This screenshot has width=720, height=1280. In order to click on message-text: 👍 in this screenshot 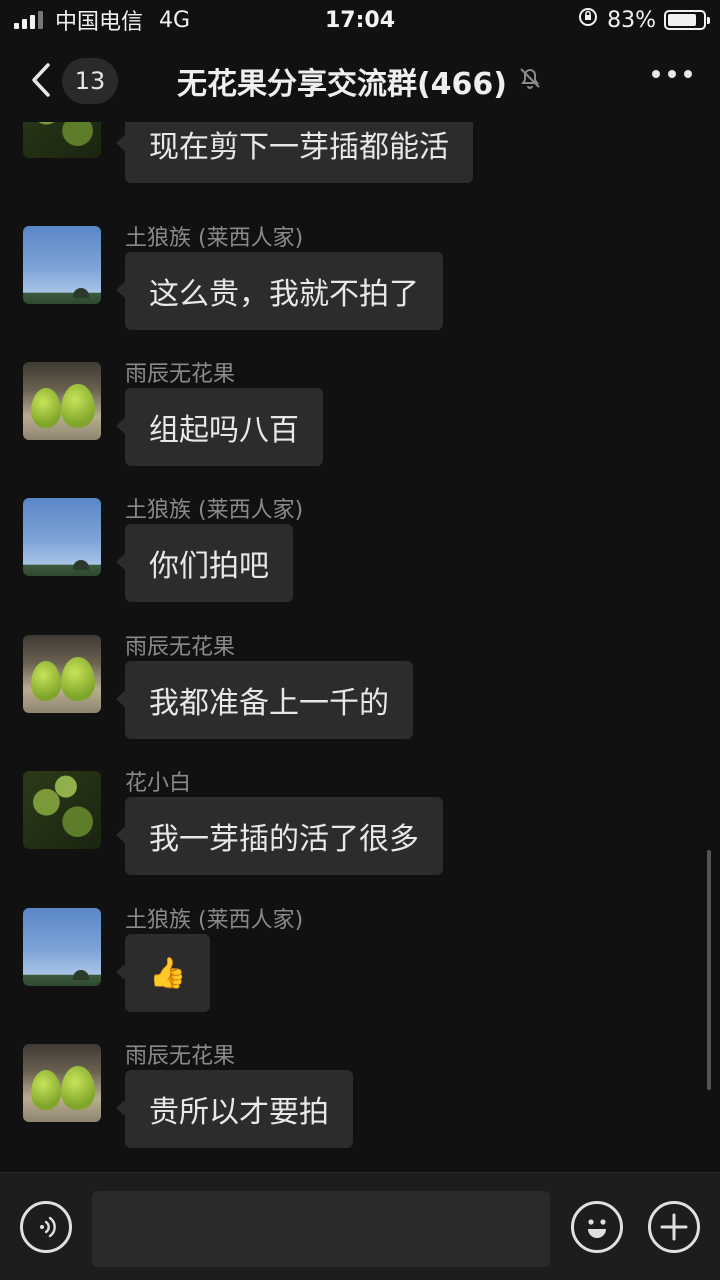, I will do `click(168, 973)`.